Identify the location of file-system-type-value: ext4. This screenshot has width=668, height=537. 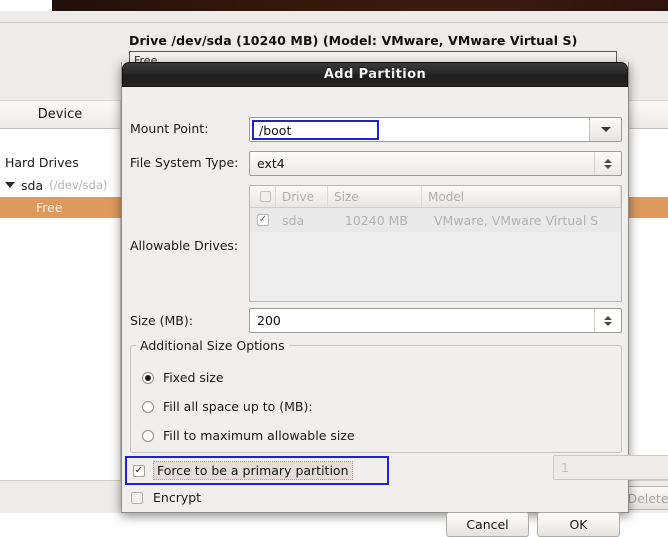
(271, 163).